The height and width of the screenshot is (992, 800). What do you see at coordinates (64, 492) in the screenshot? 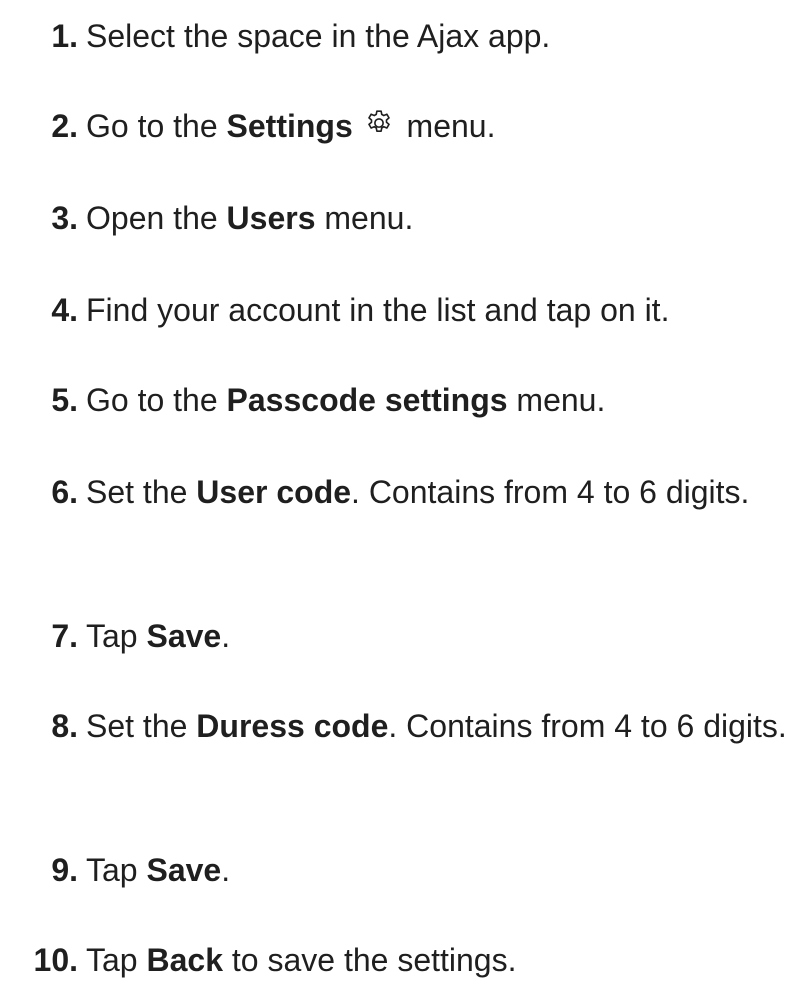
I see `step-number: 6.` at bounding box center [64, 492].